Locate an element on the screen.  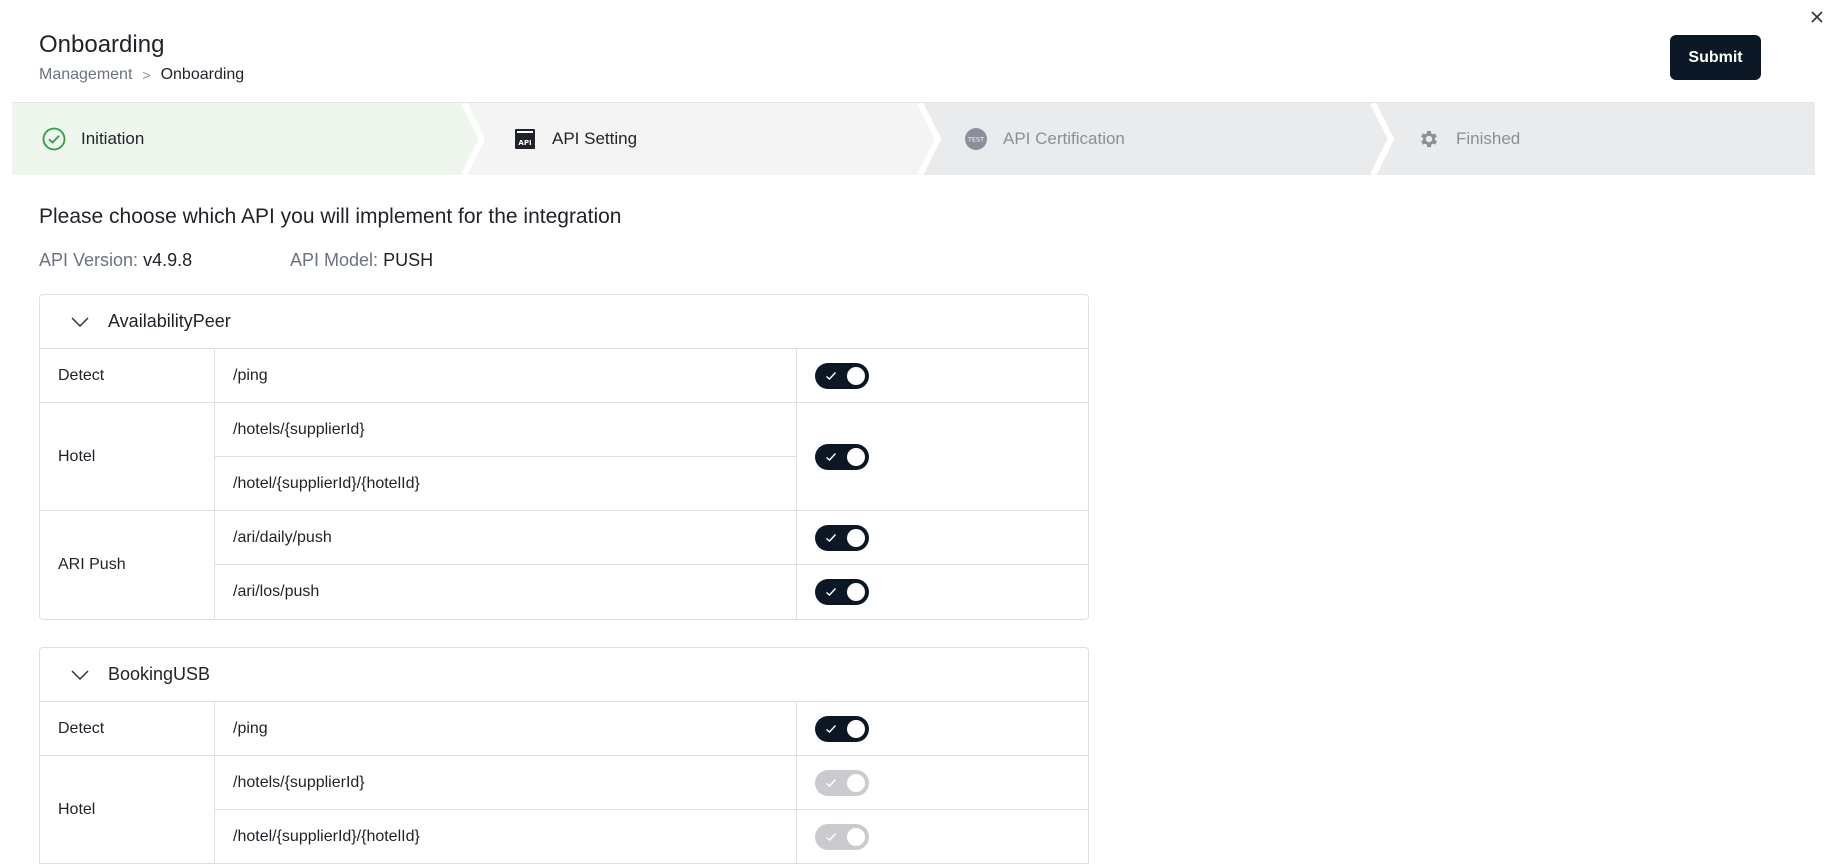
step-api-setting: API API Setting is located at coordinates (574, 139).